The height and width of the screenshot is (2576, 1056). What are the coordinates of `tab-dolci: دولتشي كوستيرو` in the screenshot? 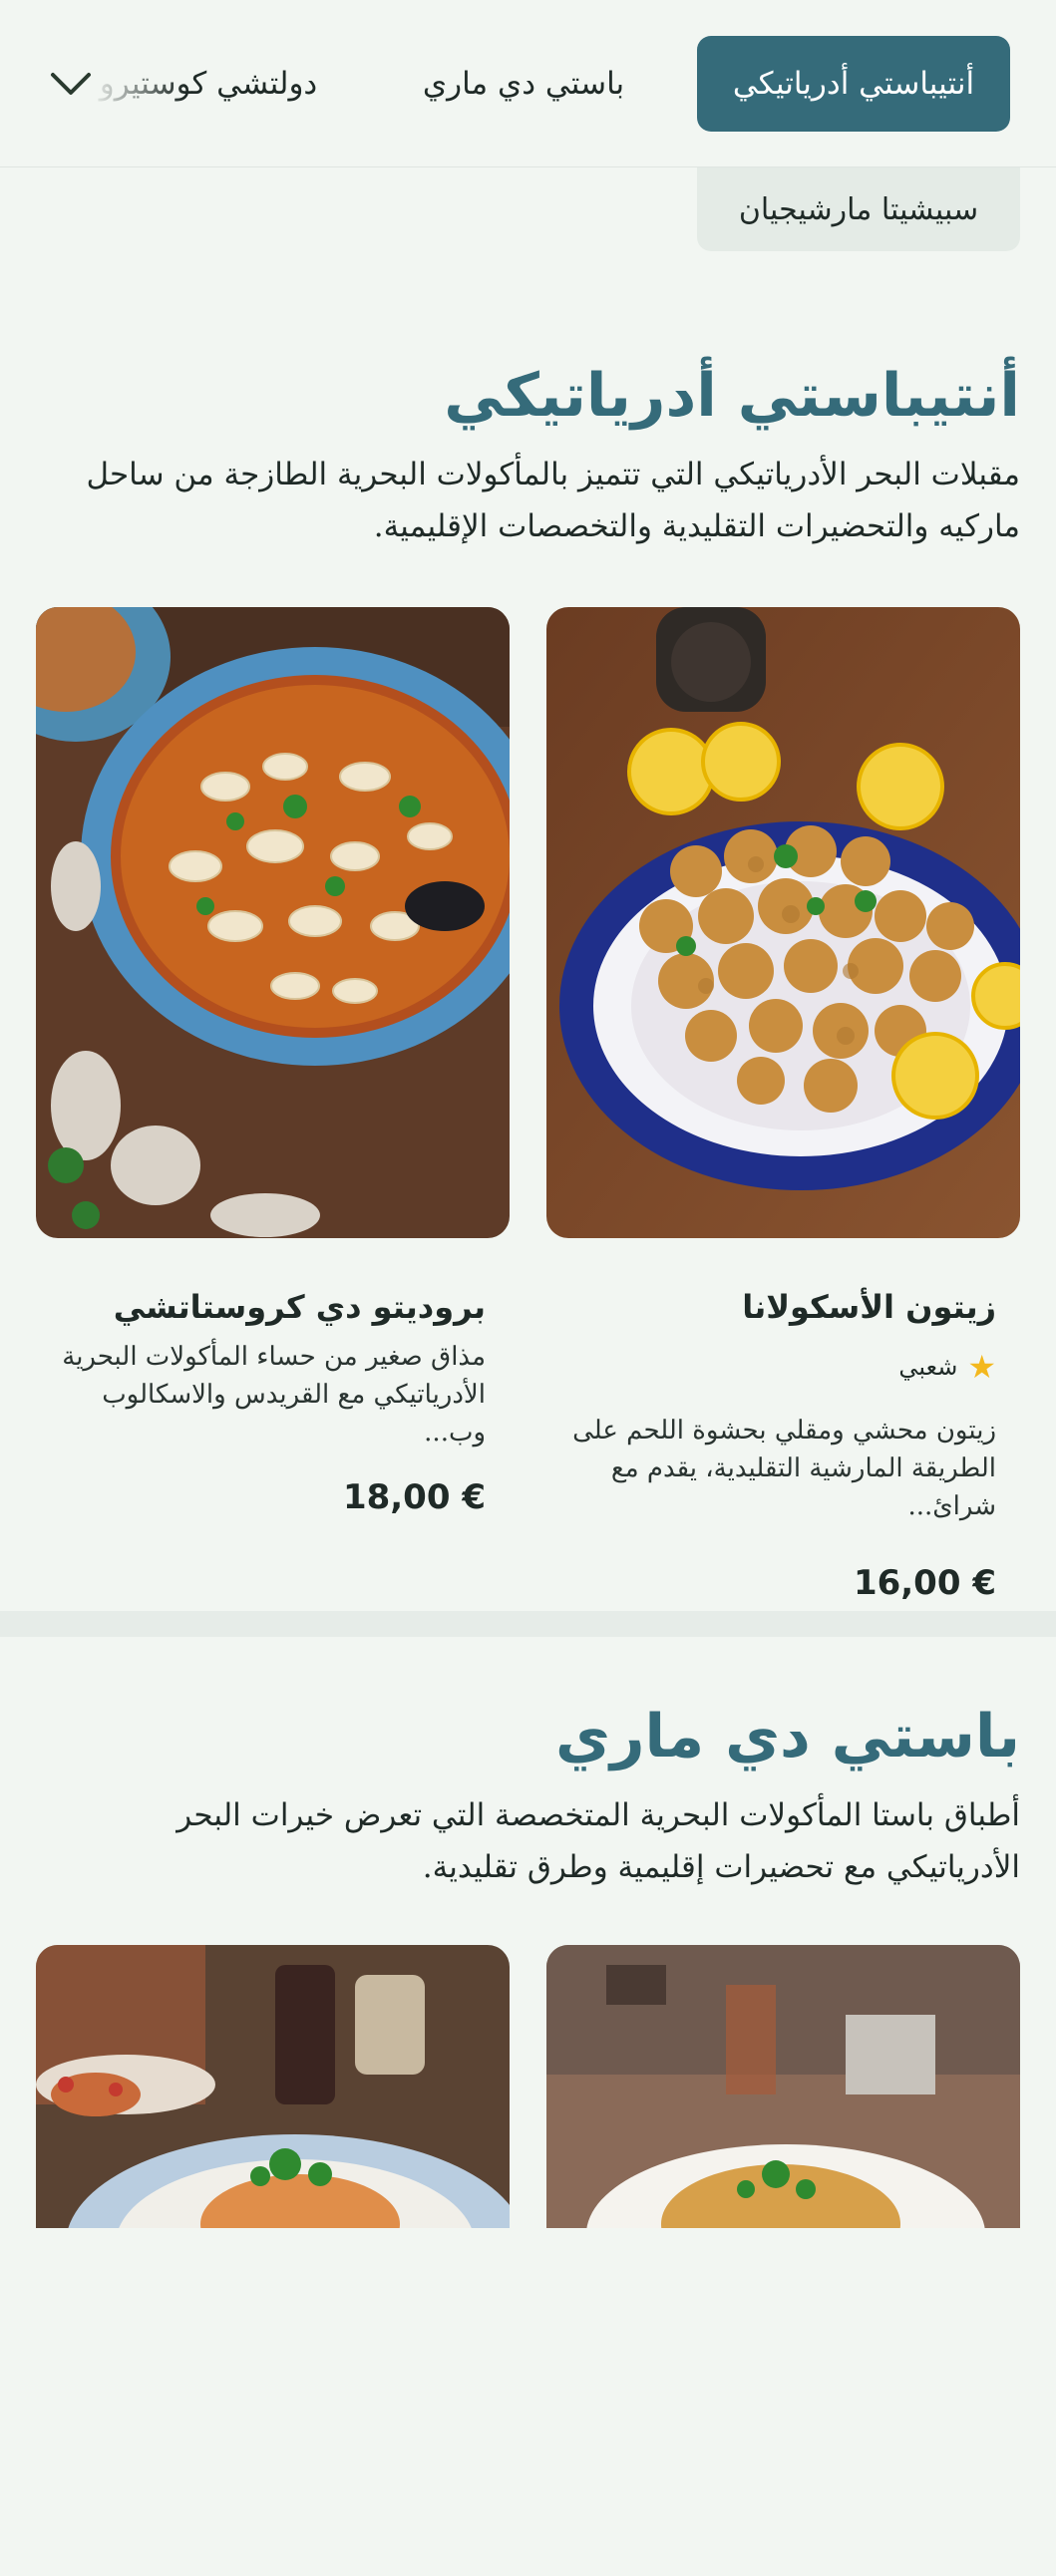 It's located at (208, 84).